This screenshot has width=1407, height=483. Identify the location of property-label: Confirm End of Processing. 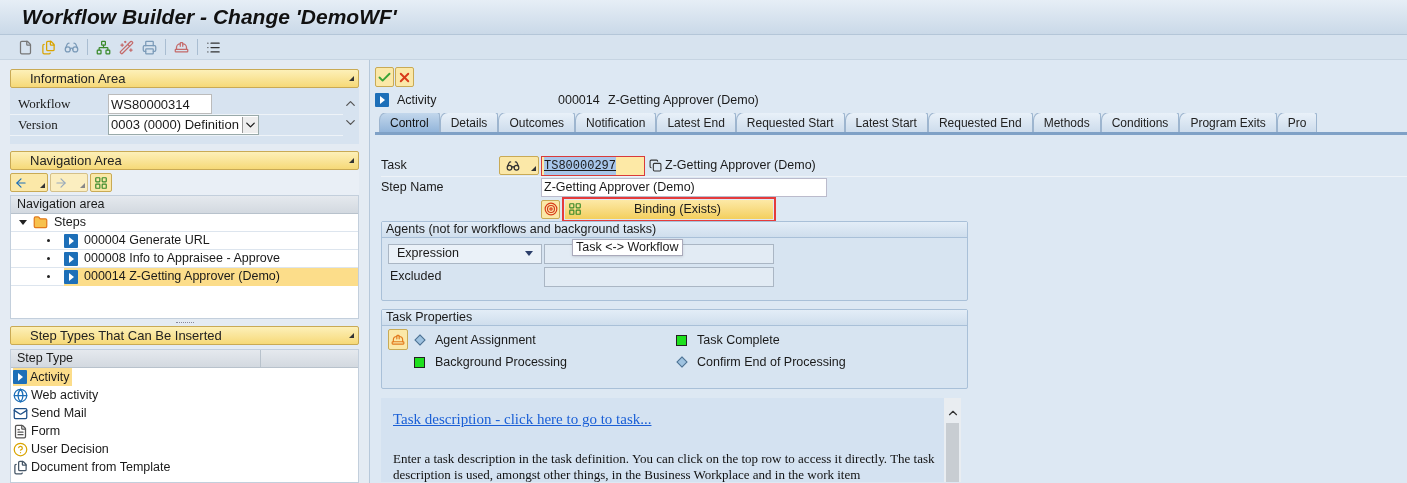
(771, 362).